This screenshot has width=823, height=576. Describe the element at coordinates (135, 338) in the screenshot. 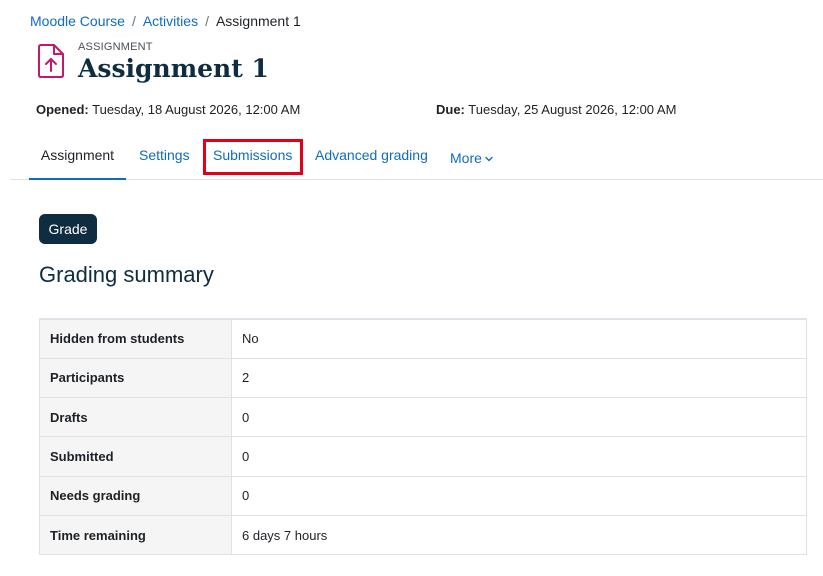

I see `row-label: Hidden from students` at that location.